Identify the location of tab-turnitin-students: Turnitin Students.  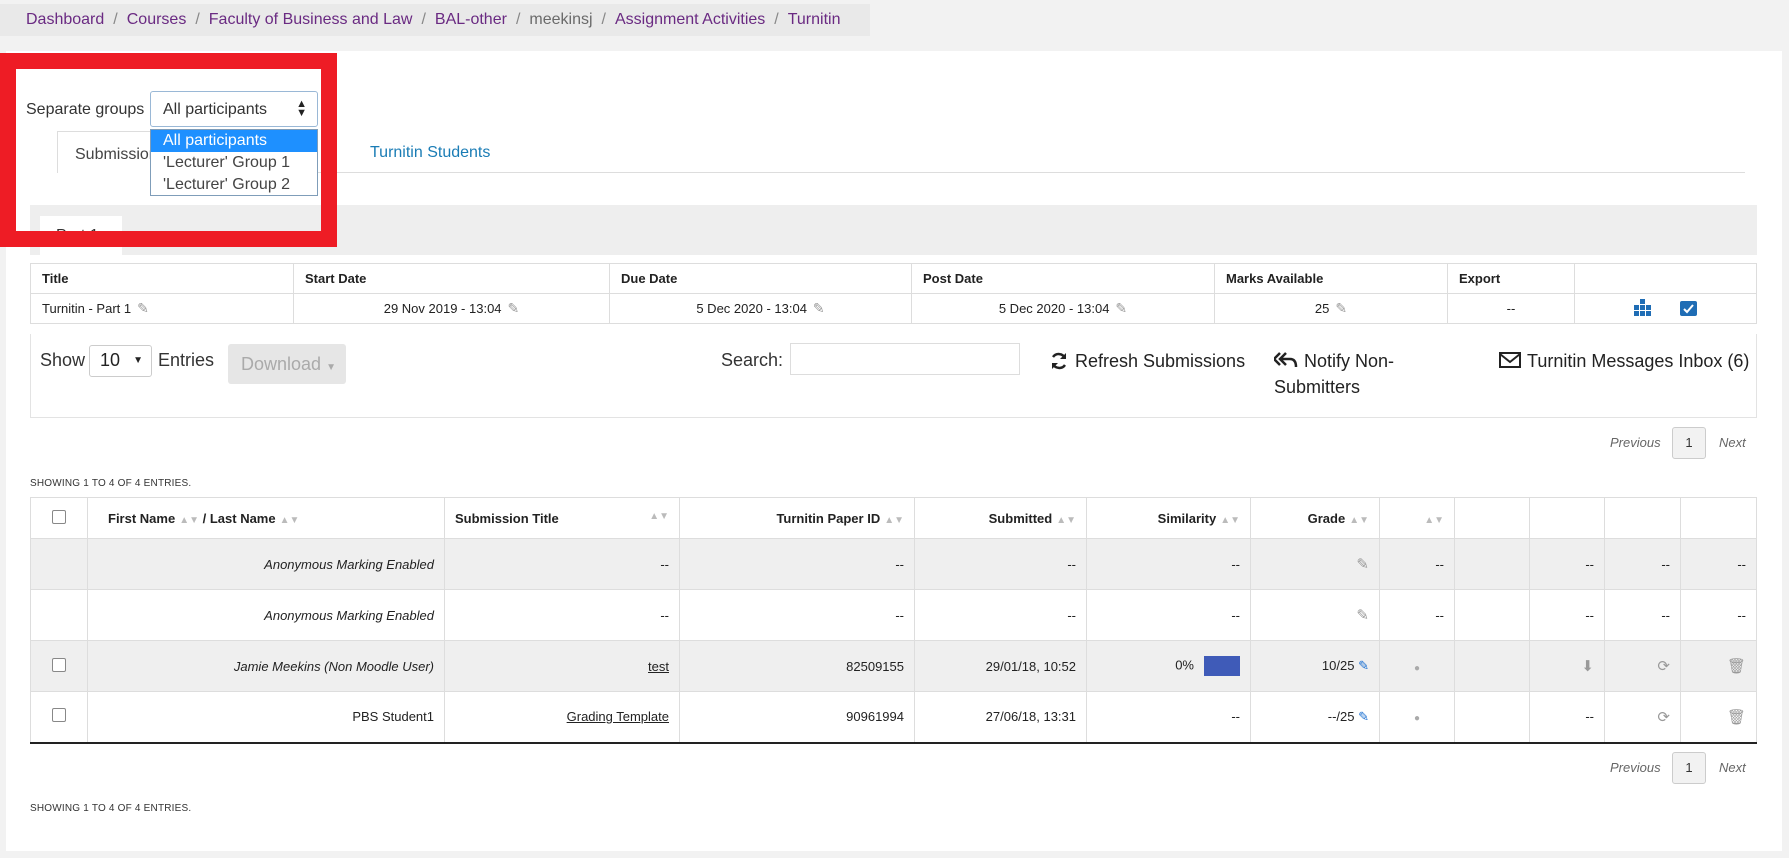
(430, 153).